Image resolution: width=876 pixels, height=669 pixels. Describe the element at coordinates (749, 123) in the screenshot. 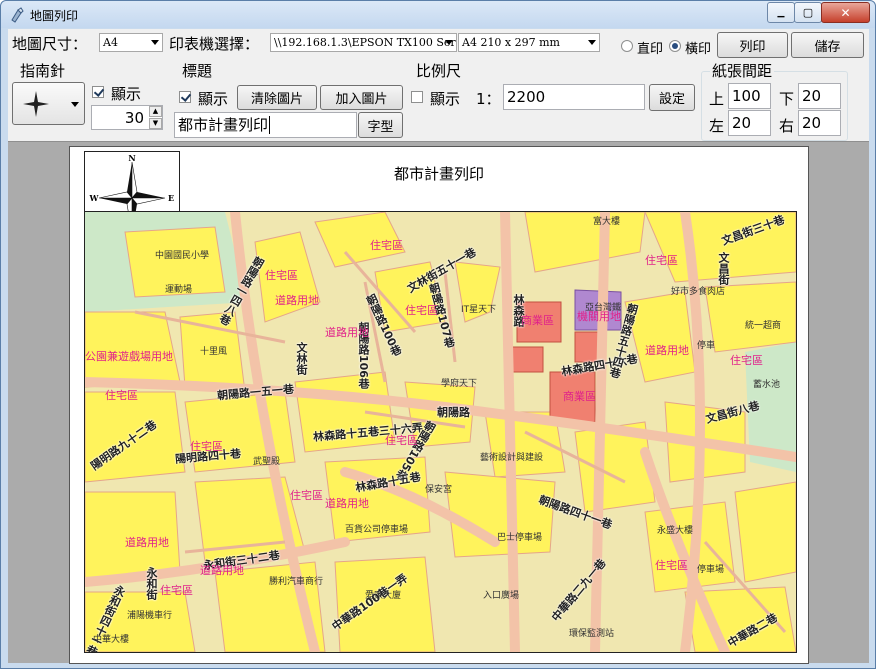

I see `margin-left-input: 20` at that location.